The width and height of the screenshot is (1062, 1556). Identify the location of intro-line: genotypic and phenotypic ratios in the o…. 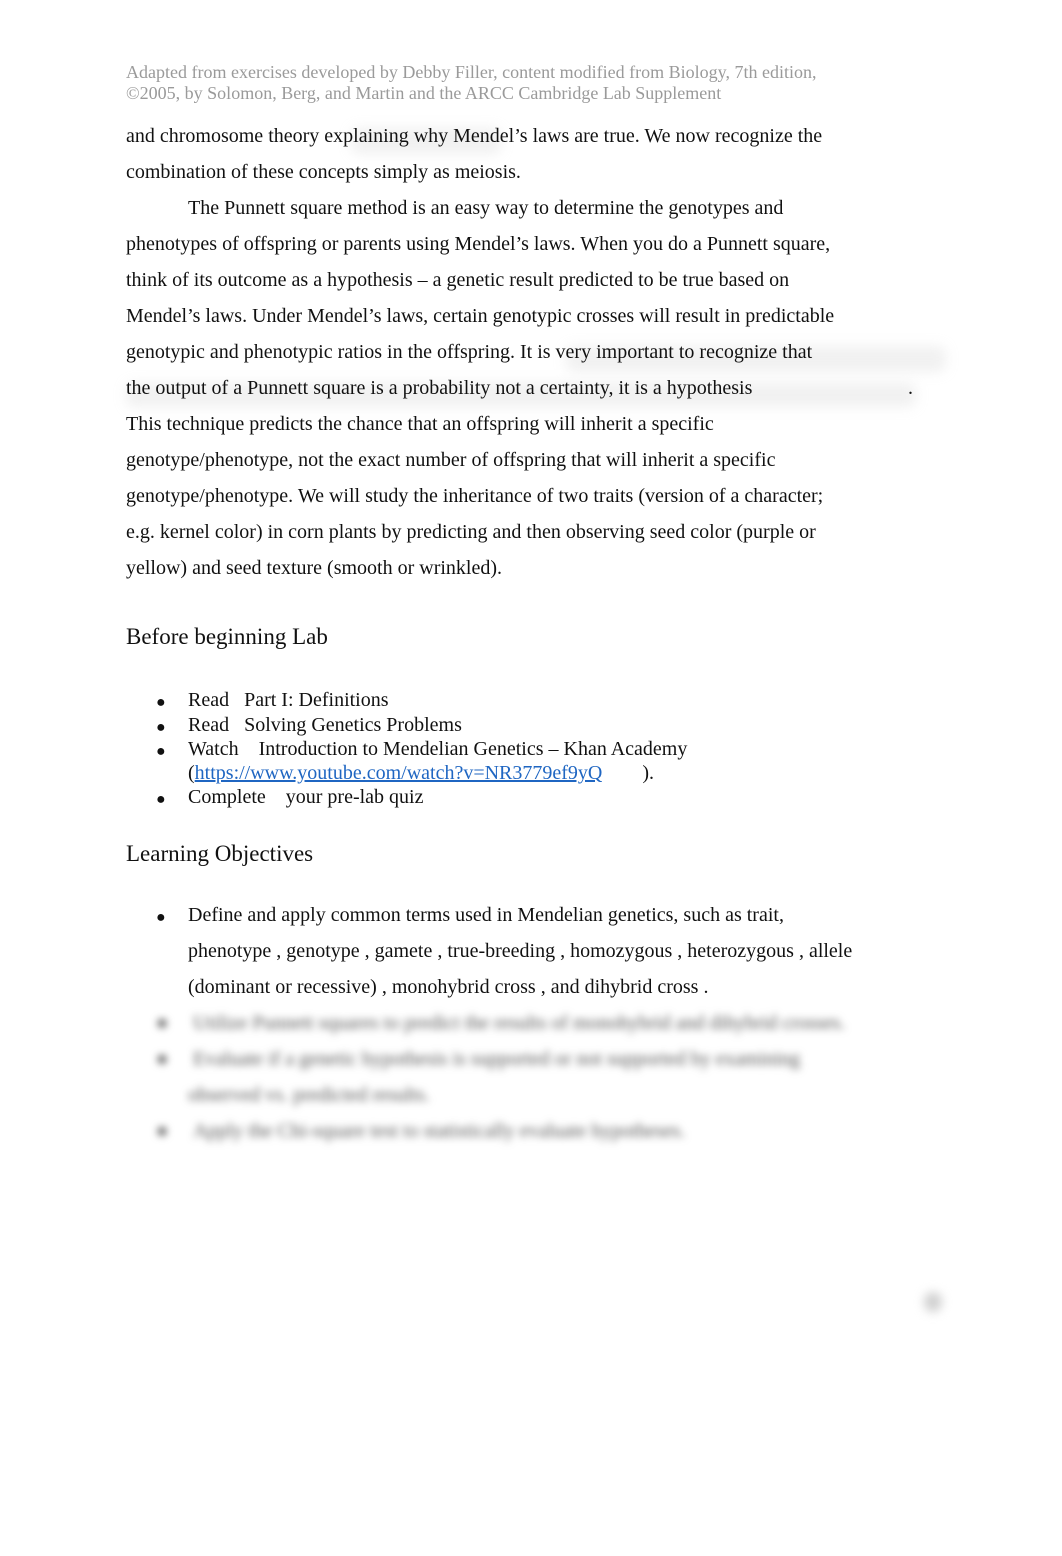
(469, 352).